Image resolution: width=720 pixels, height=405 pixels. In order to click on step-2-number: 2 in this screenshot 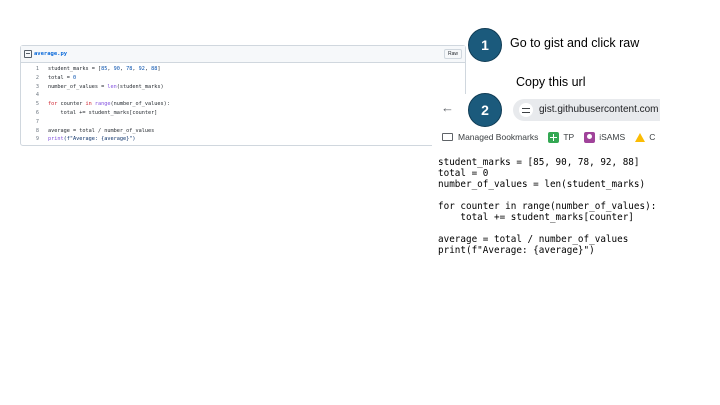, I will do `click(485, 110)`.